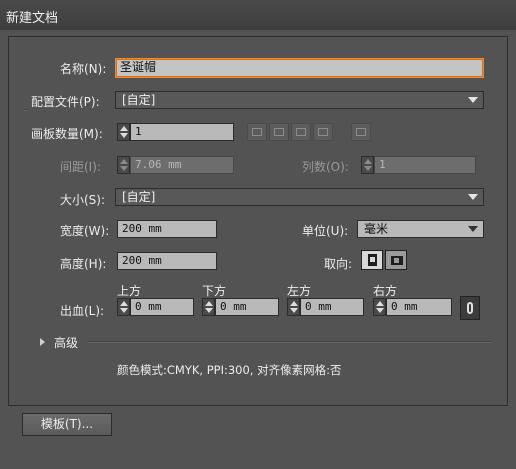 The image size is (516, 469). I want to click on height-label: 高度(H):, so click(83, 264).